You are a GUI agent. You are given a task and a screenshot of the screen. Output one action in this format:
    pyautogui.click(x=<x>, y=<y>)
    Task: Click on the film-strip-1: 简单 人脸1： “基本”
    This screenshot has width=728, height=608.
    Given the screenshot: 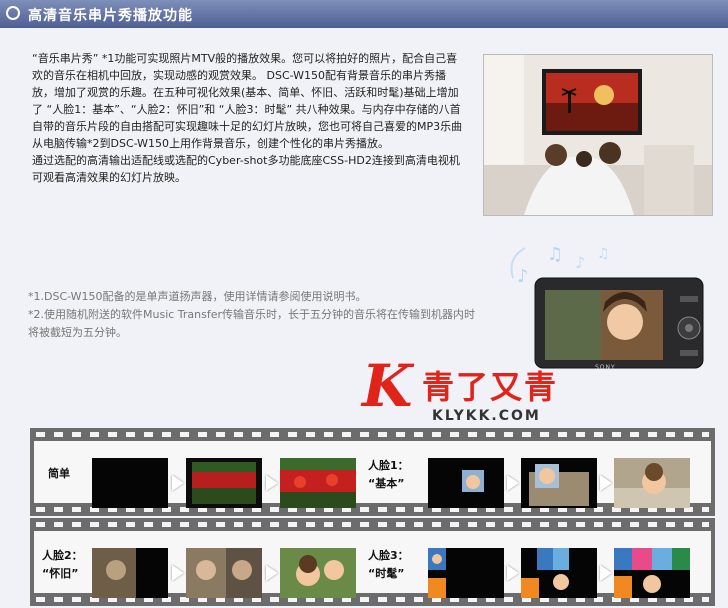 What is the action you would take?
    pyautogui.click(x=372, y=472)
    